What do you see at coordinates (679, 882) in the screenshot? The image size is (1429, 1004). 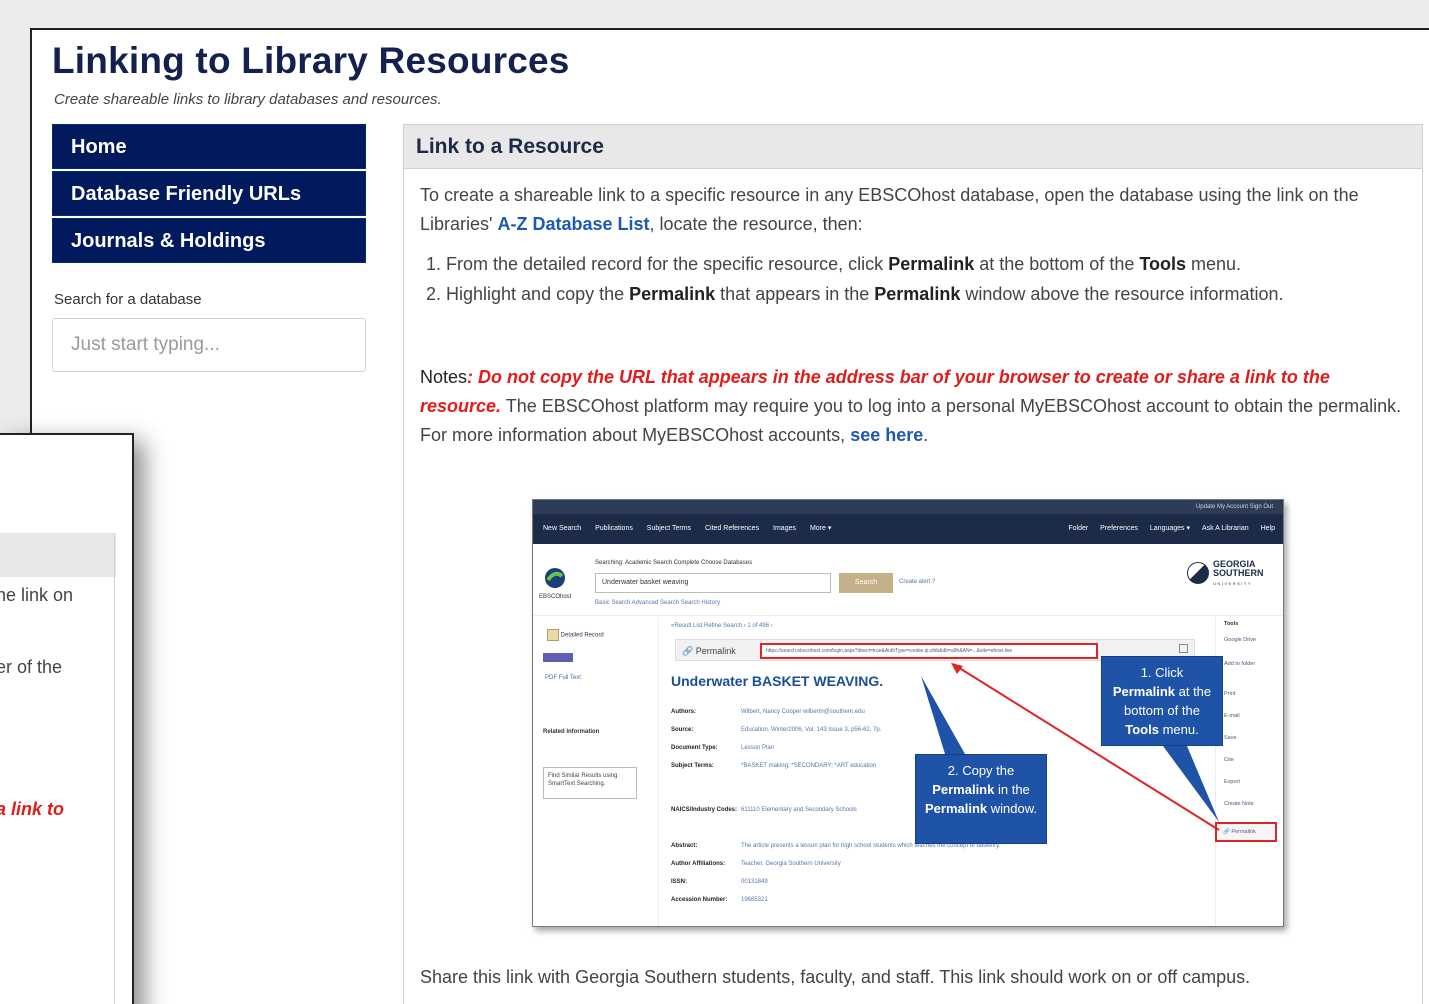 I see `ebsco-field-label: ISSN:` at bounding box center [679, 882].